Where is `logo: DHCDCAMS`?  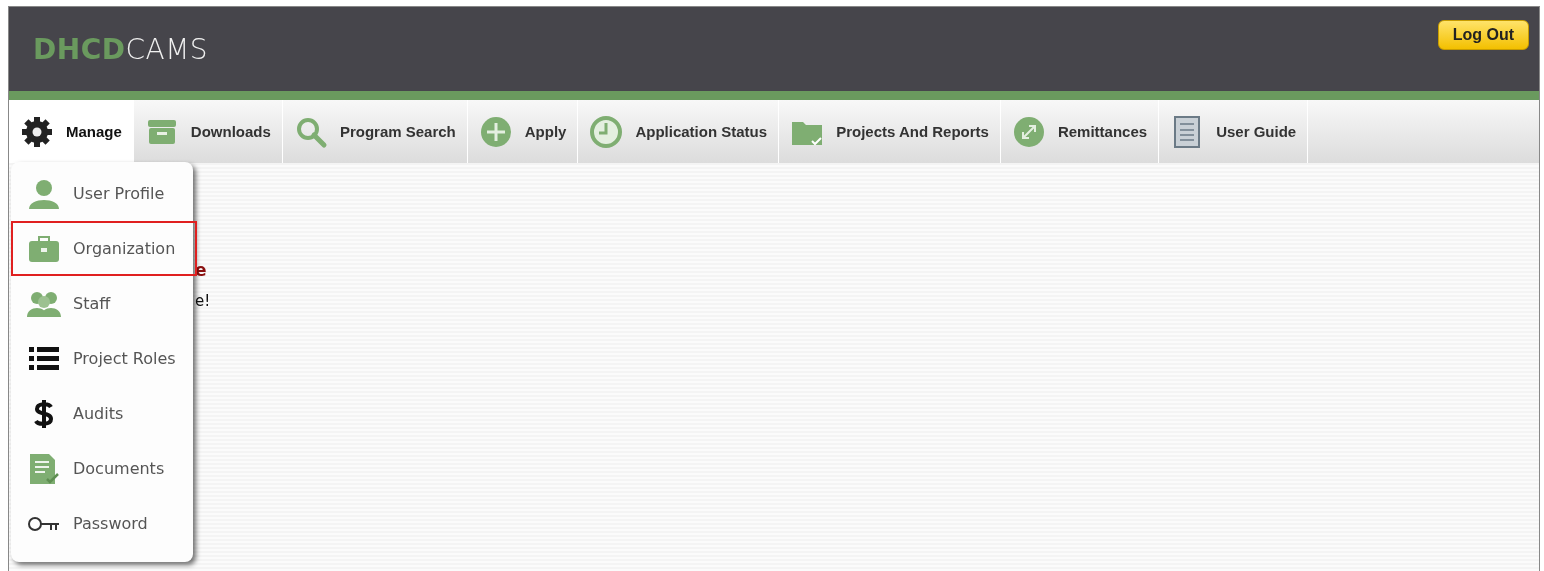 logo: DHCDCAMS is located at coordinates (121, 49).